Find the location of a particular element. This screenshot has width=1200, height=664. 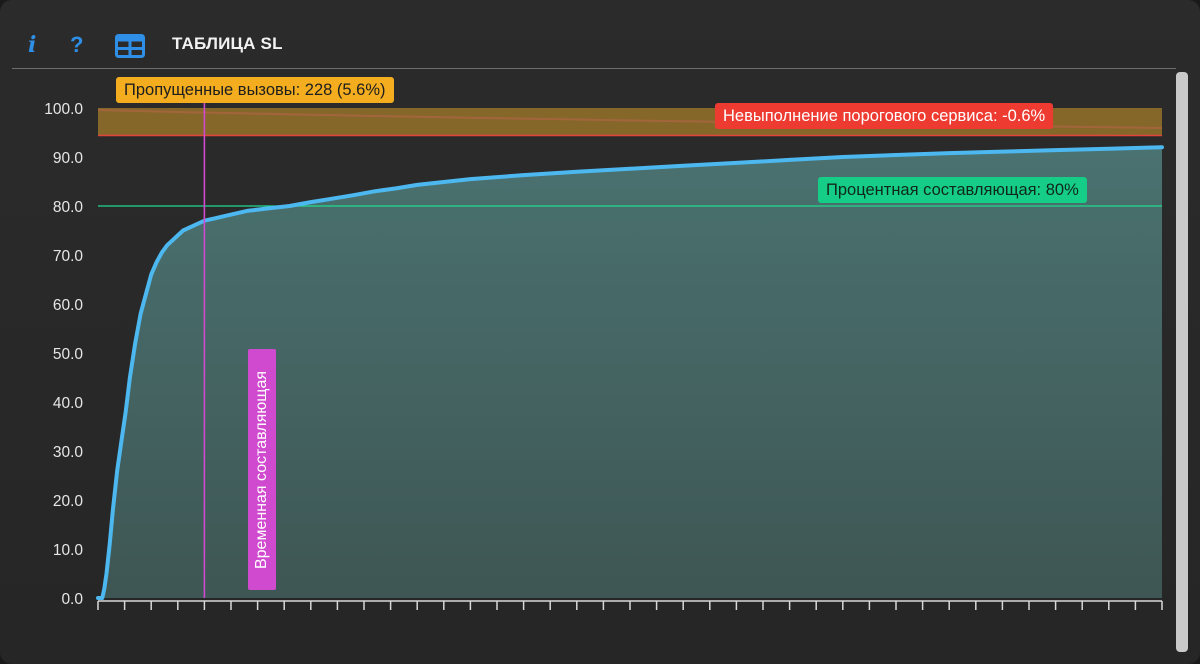

y-tick-label: 60.0 is located at coordinates (68, 305).